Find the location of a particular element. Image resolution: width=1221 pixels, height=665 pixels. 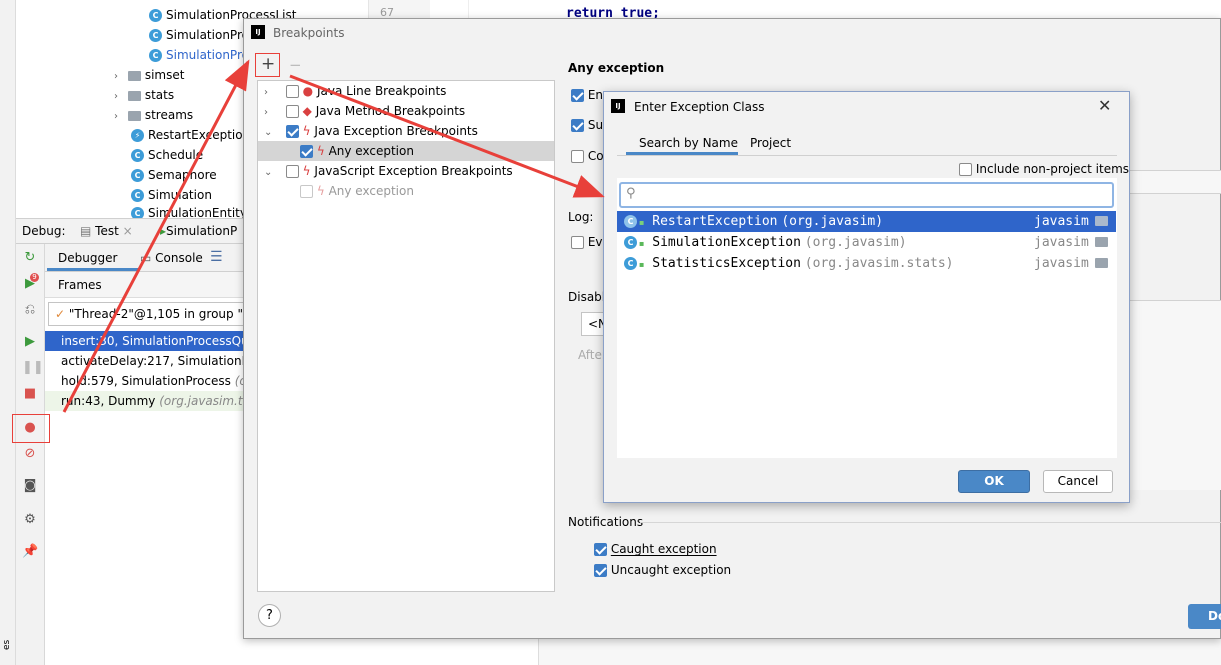

arrow-to-add is located at coordinates (156, 236).